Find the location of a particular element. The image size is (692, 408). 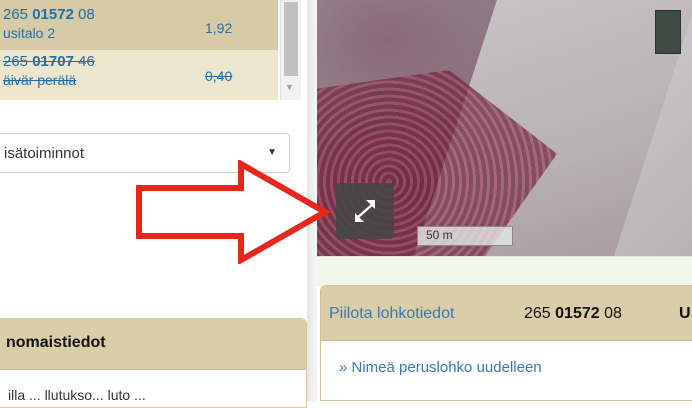

parcel-area: 0,40 is located at coordinates (219, 76).